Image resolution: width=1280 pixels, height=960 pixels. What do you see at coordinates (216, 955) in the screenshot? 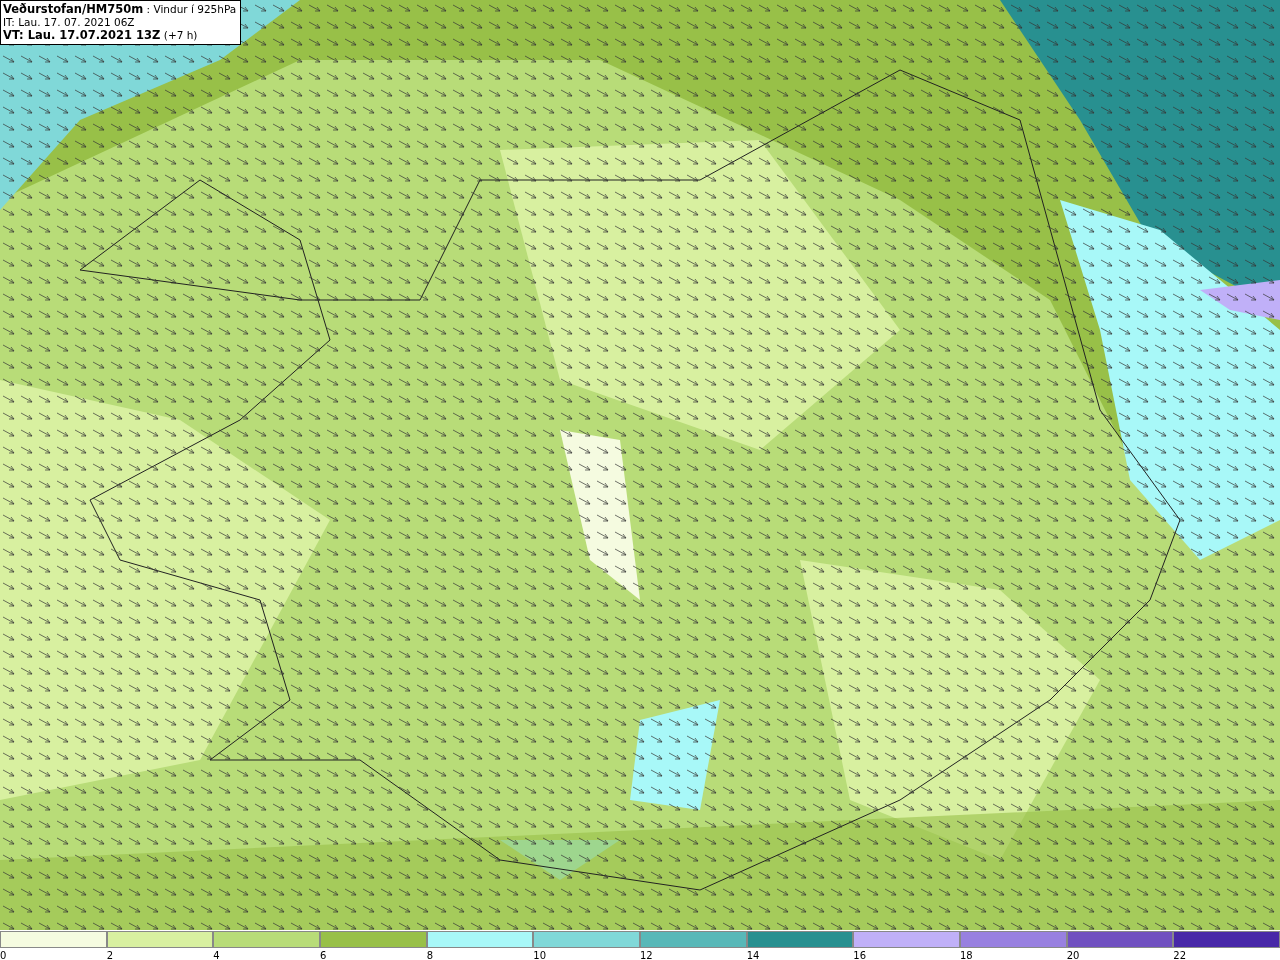
I see `legend-tick-label: 4` at bounding box center [216, 955].